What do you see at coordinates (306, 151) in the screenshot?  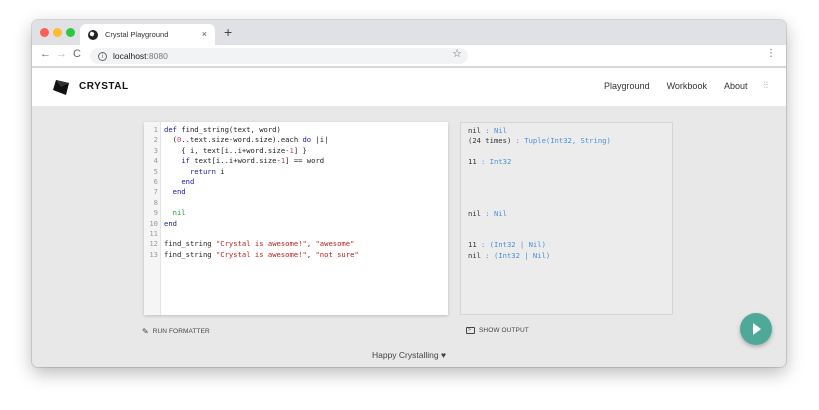 I see `code-line: { i, text[i..i+word.size-1] }` at bounding box center [306, 151].